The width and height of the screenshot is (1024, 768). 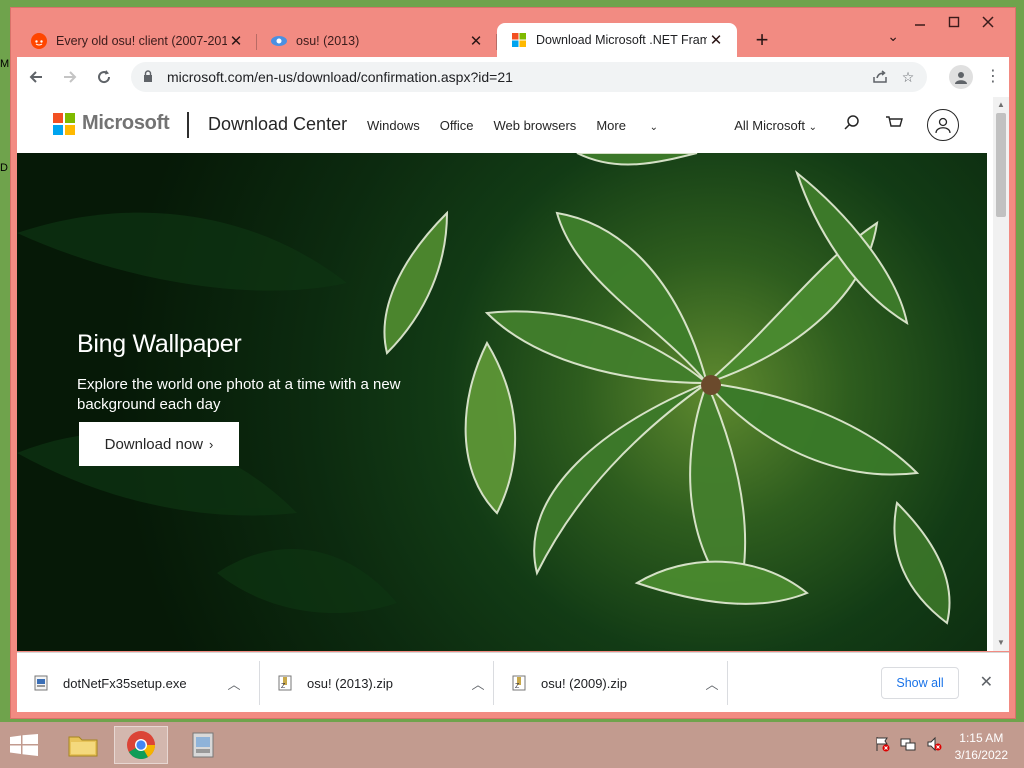 I want to click on share-icon, so click(x=880, y=77).